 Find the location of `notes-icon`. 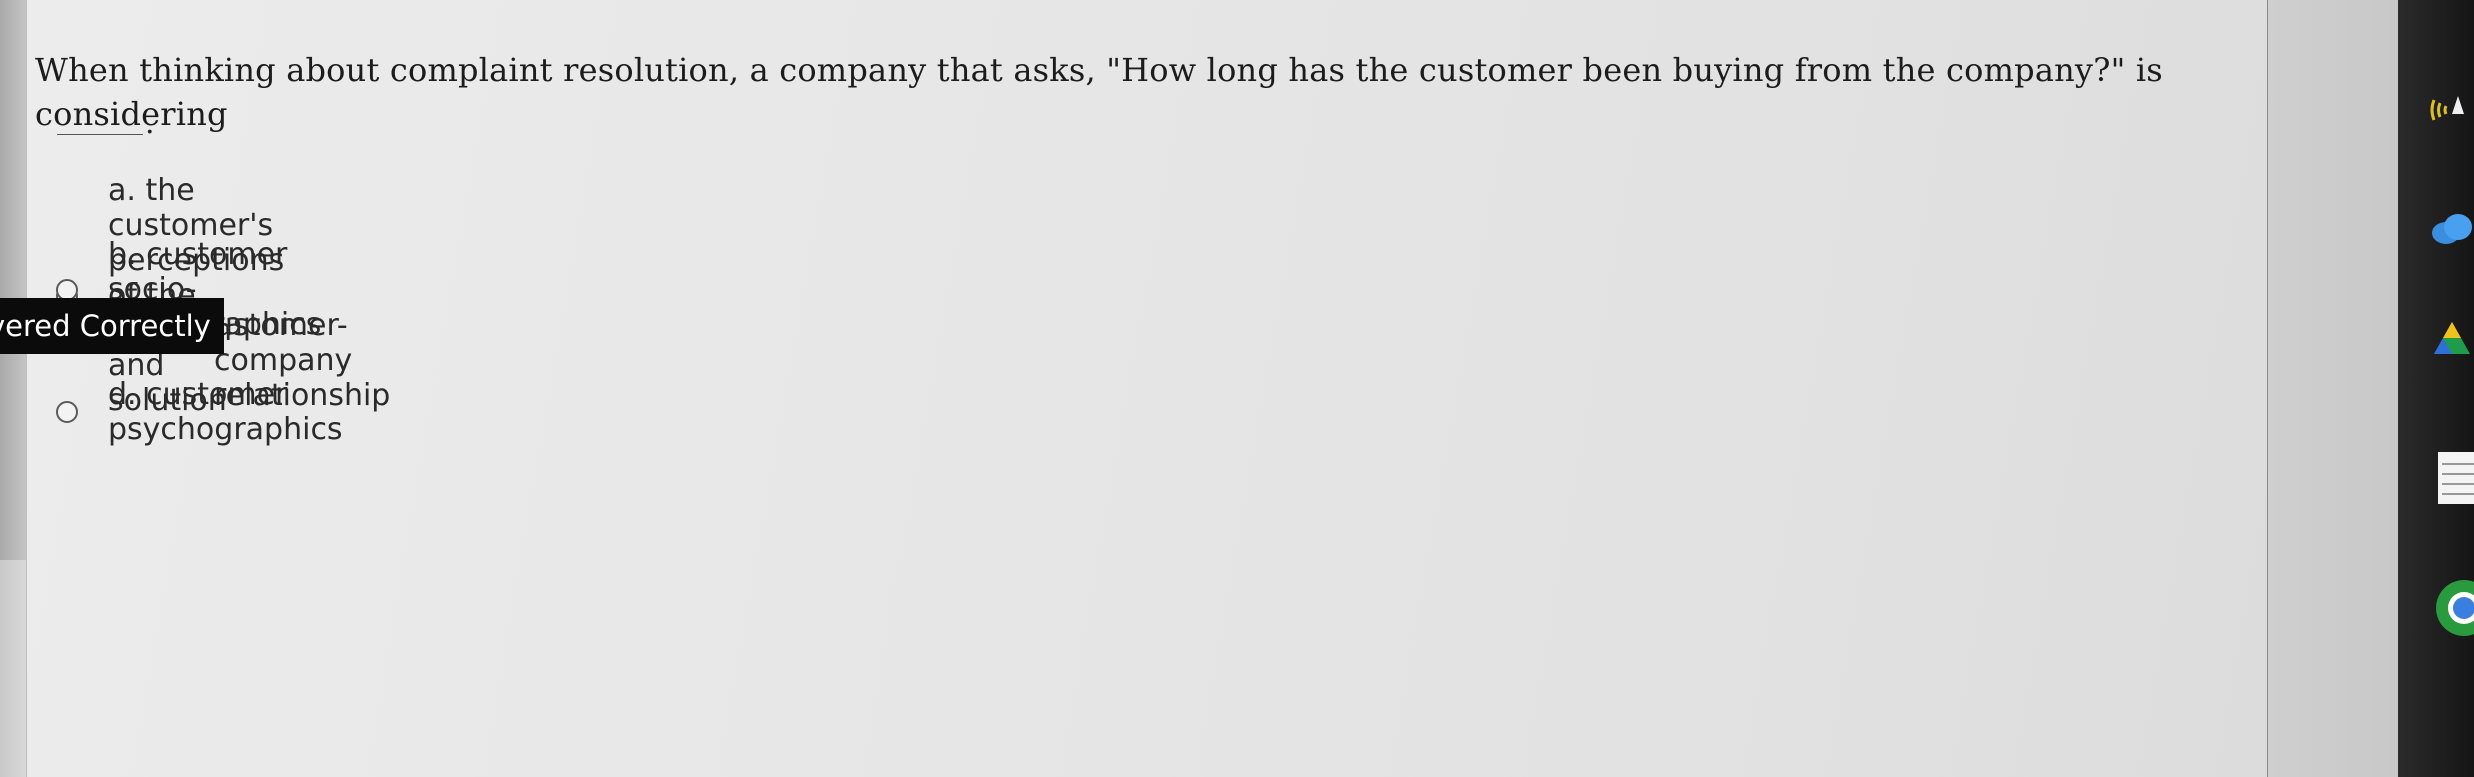

notes-icon is located at coordinates (2454, 478).